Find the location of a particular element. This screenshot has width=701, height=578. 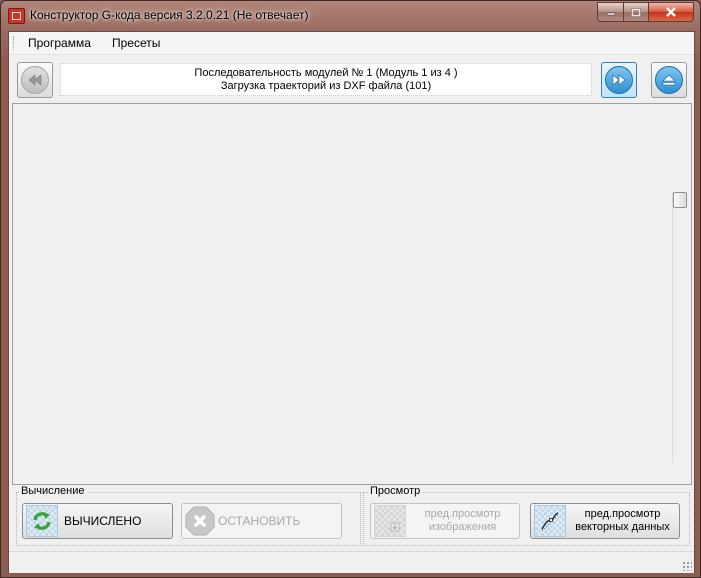

vector-preview-icon is located at coordinates (550, 521).